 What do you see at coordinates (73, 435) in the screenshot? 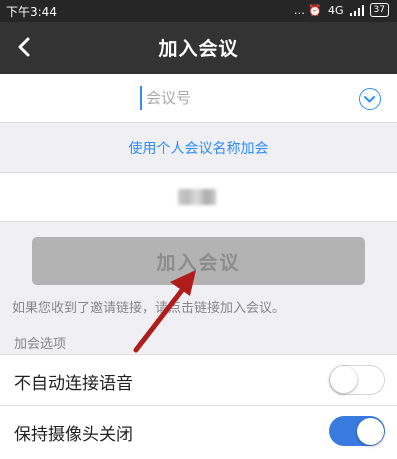
I see `option-label-camera-off: 保持摄像头关闭` at bounding box center [73, 435].